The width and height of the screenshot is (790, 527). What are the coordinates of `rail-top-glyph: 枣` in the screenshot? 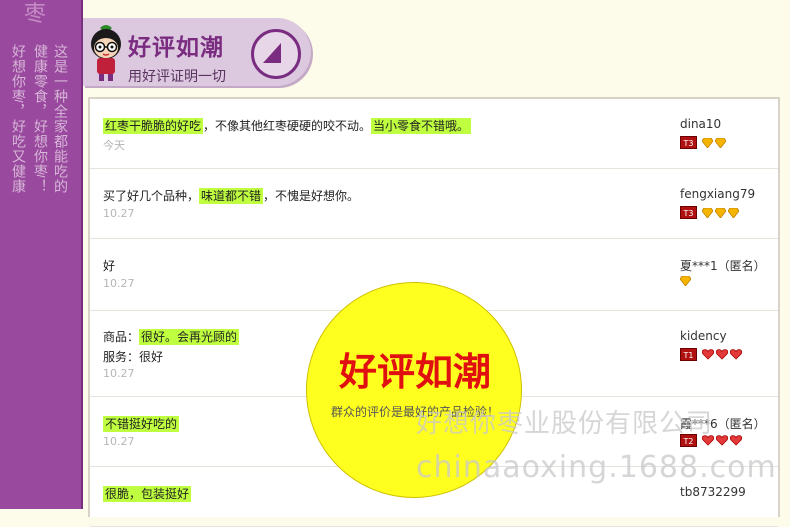 It's located at (35, 14).